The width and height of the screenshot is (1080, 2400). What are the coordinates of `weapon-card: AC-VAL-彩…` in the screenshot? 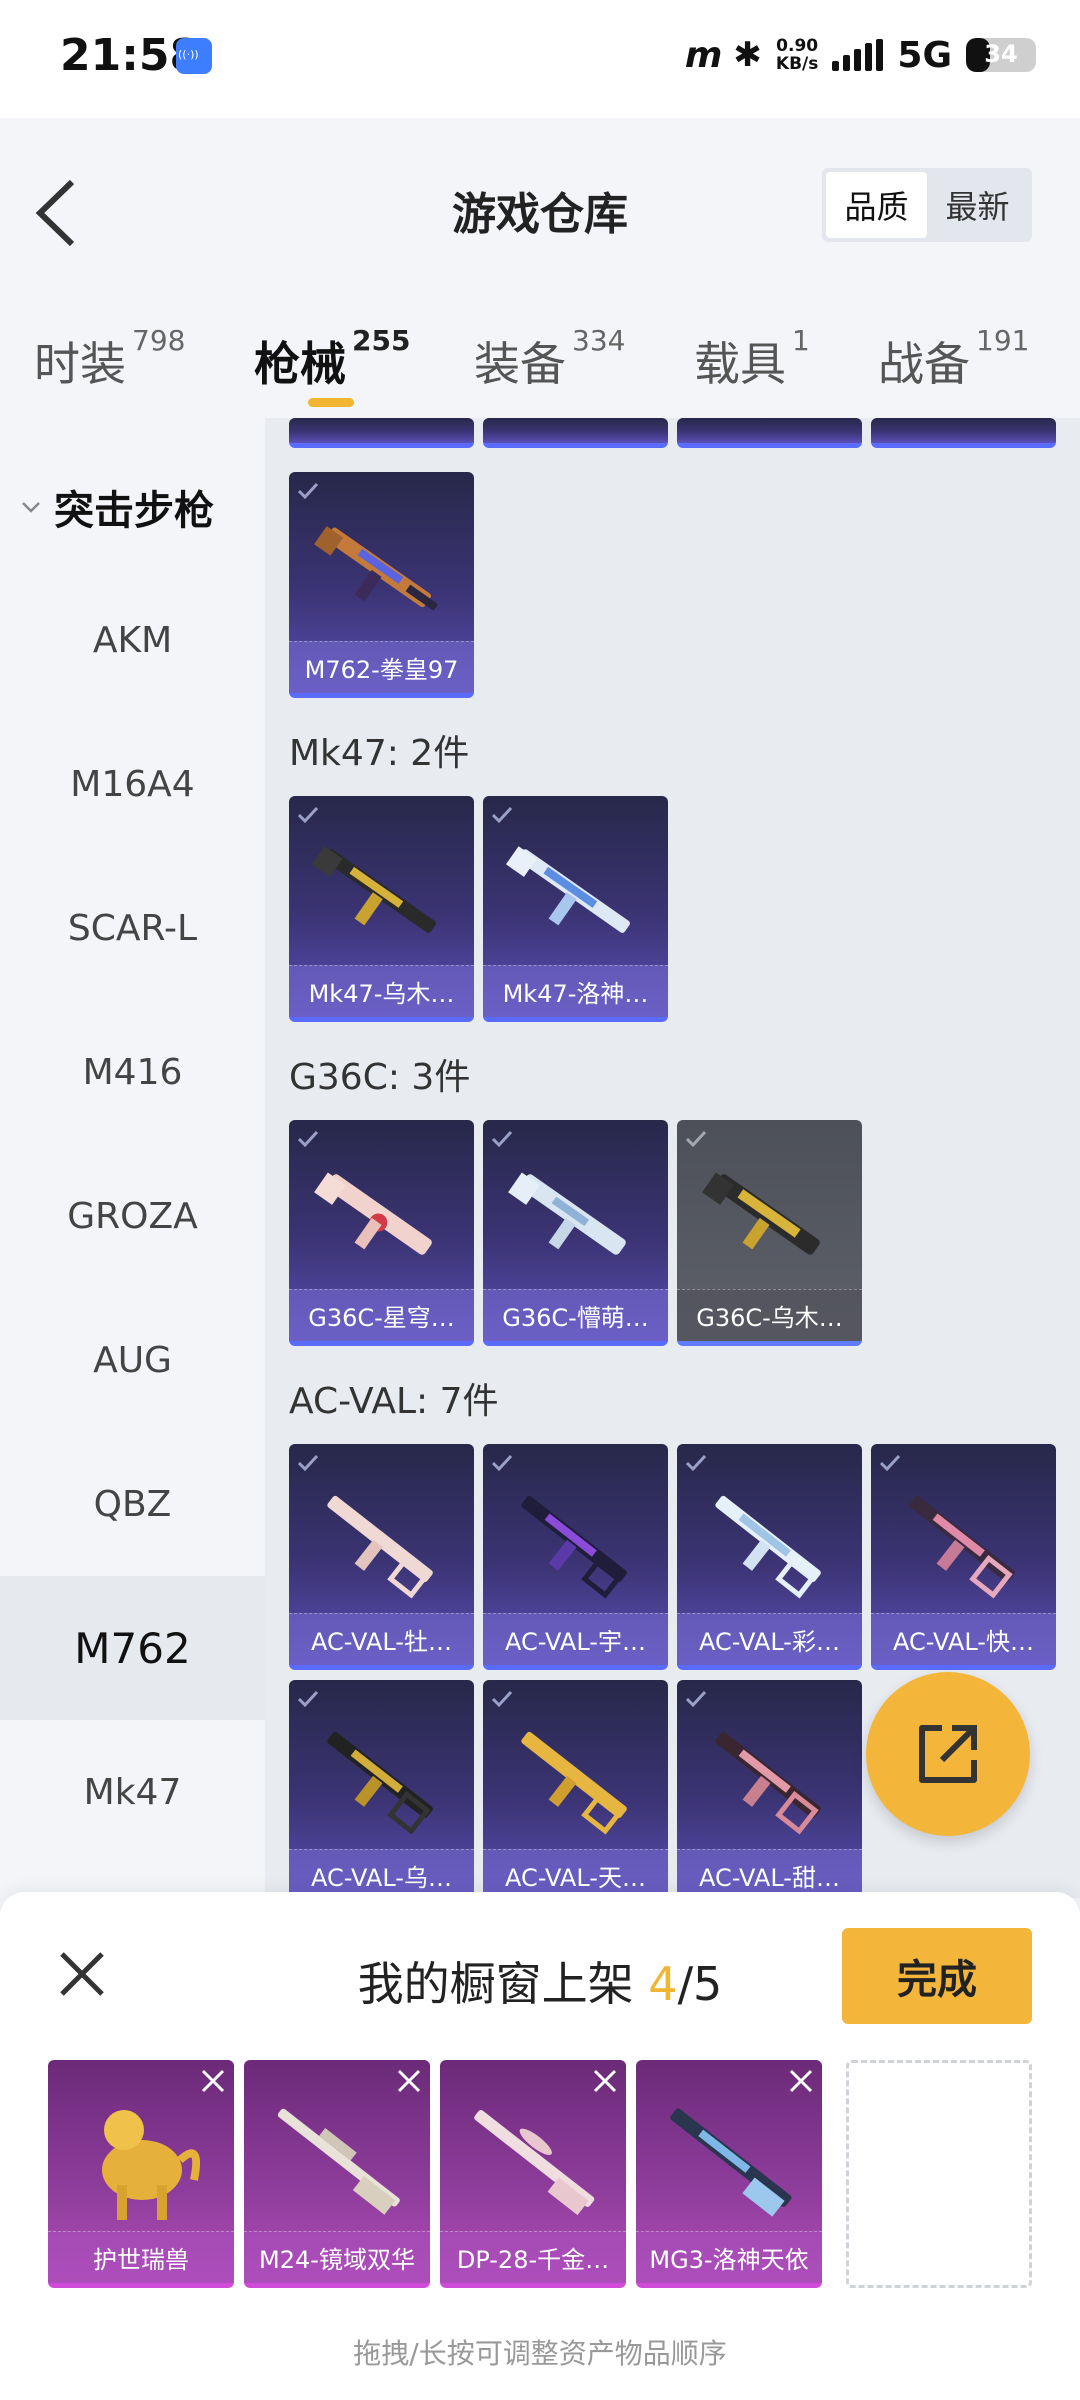 It's located at (769, 1557).